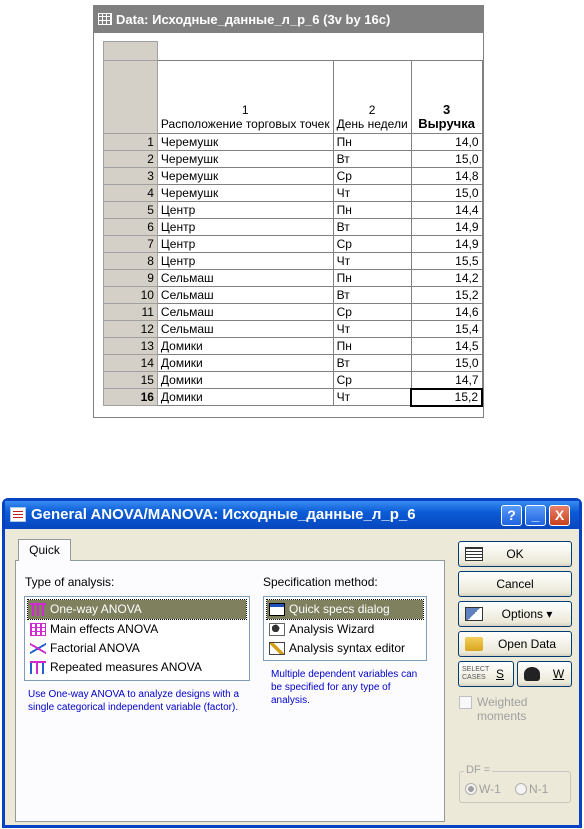 Image resolution: width=584 pixels, height=829 pixels. What do you see at coordinates (336, 648) in the screenshot?
I see `list-item-syntax-editor: Analysis syntax editor` at bounding box center [336, 648].